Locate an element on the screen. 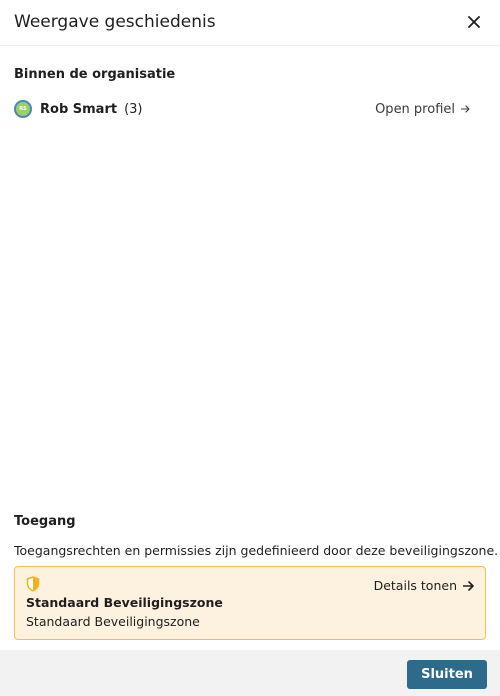  details-label: Details tonen is located at coordinates (415, 585).